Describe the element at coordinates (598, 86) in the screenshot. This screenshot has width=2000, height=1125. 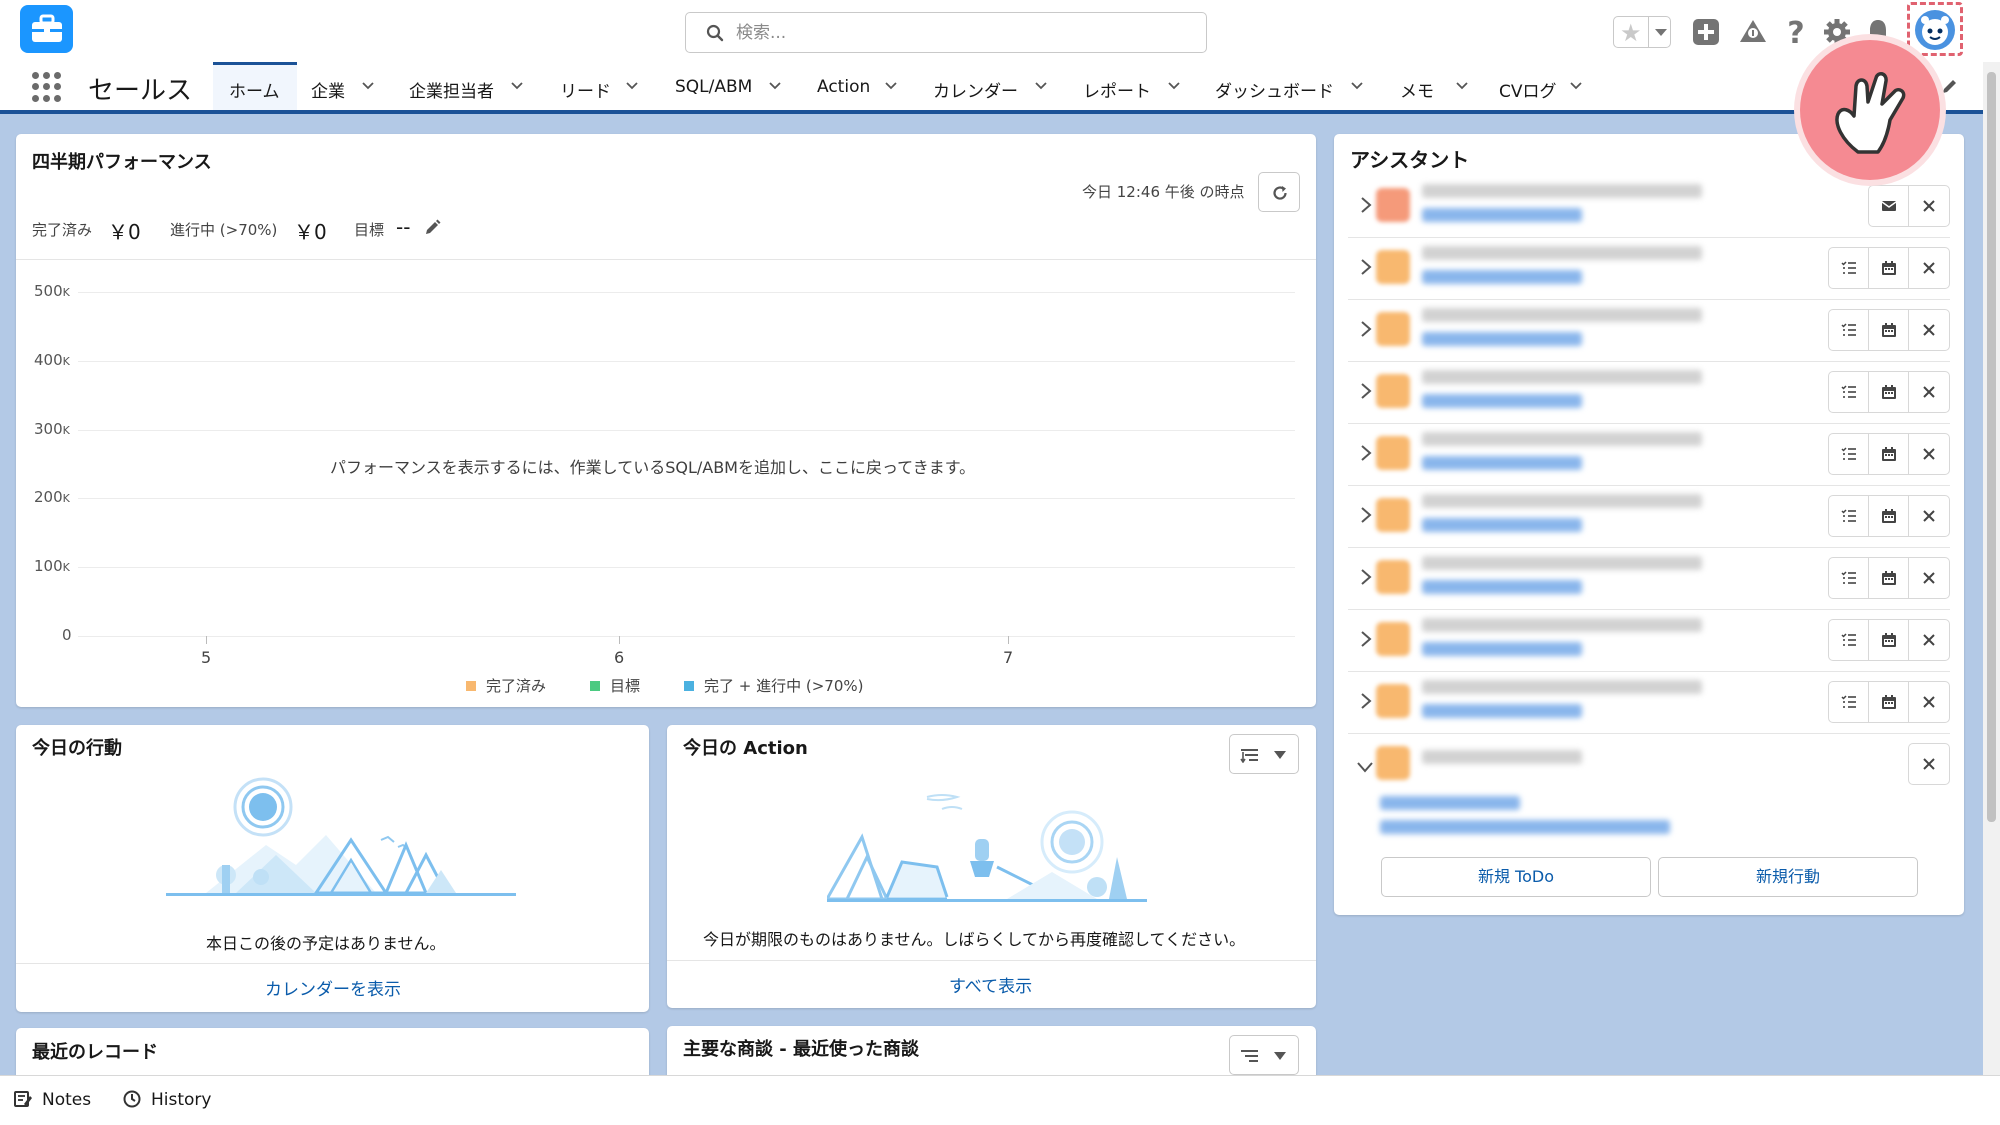
I see `nav-tab-leads: リード` at that location.